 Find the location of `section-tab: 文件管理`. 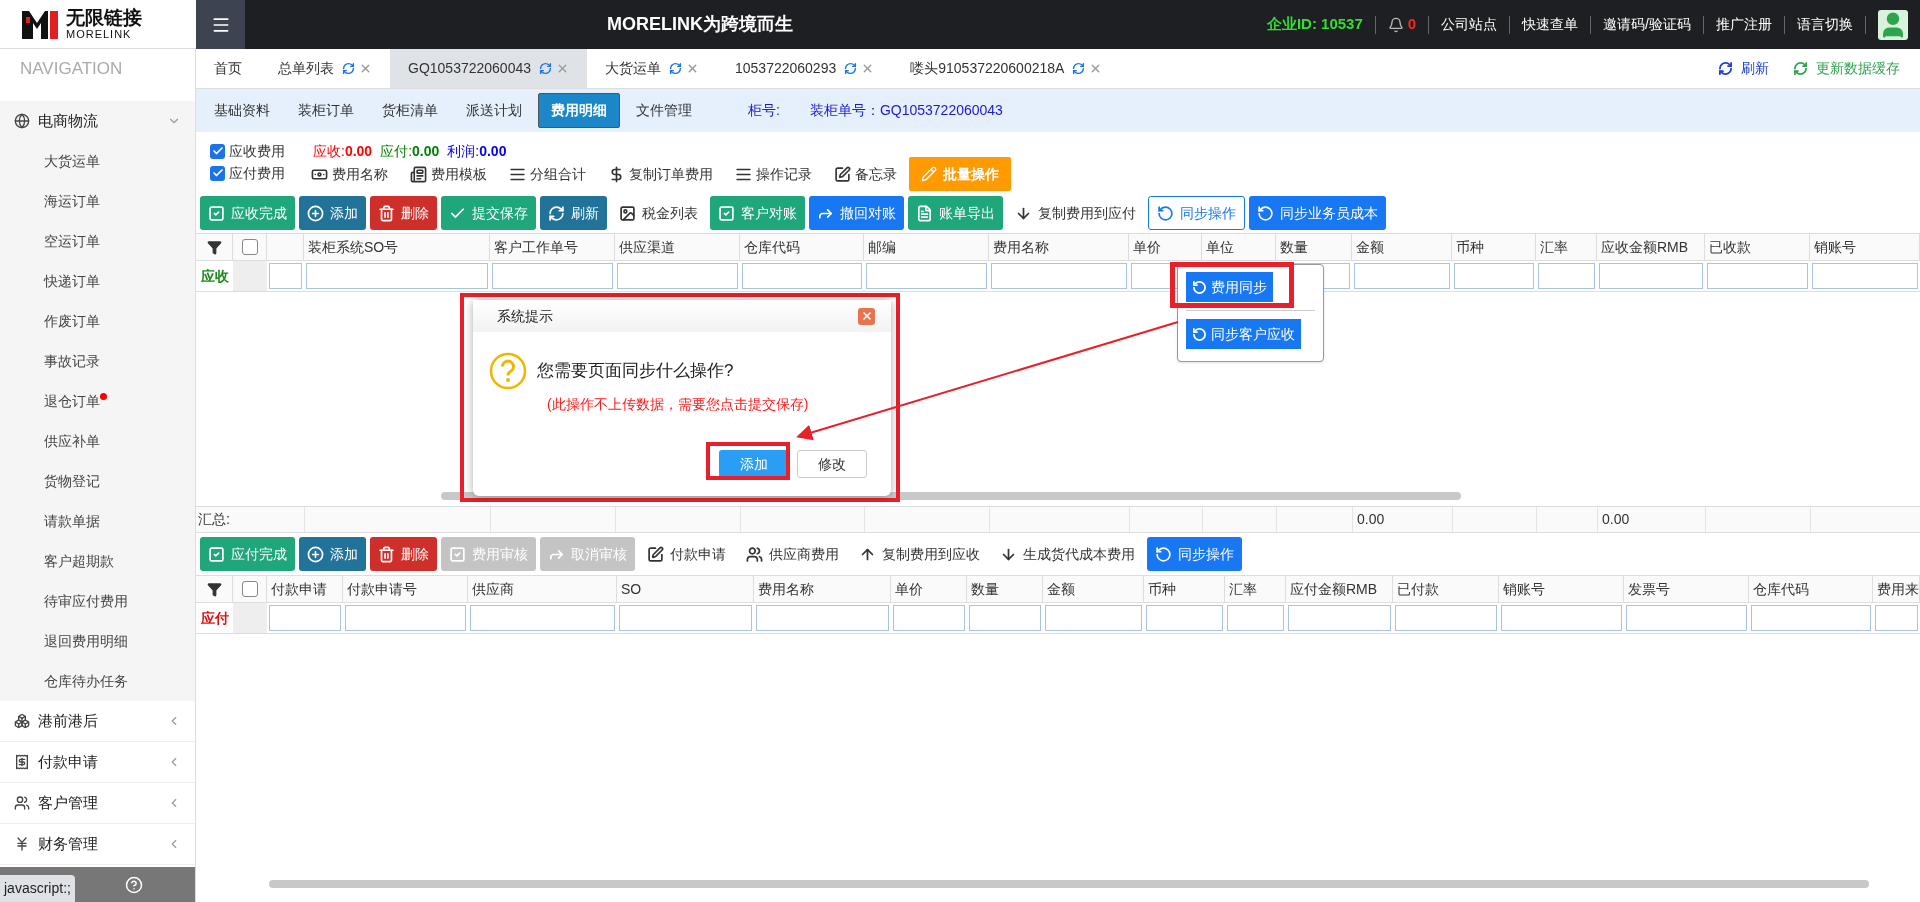

section-tab: 文件管理 is located at coordinates (664, 110).